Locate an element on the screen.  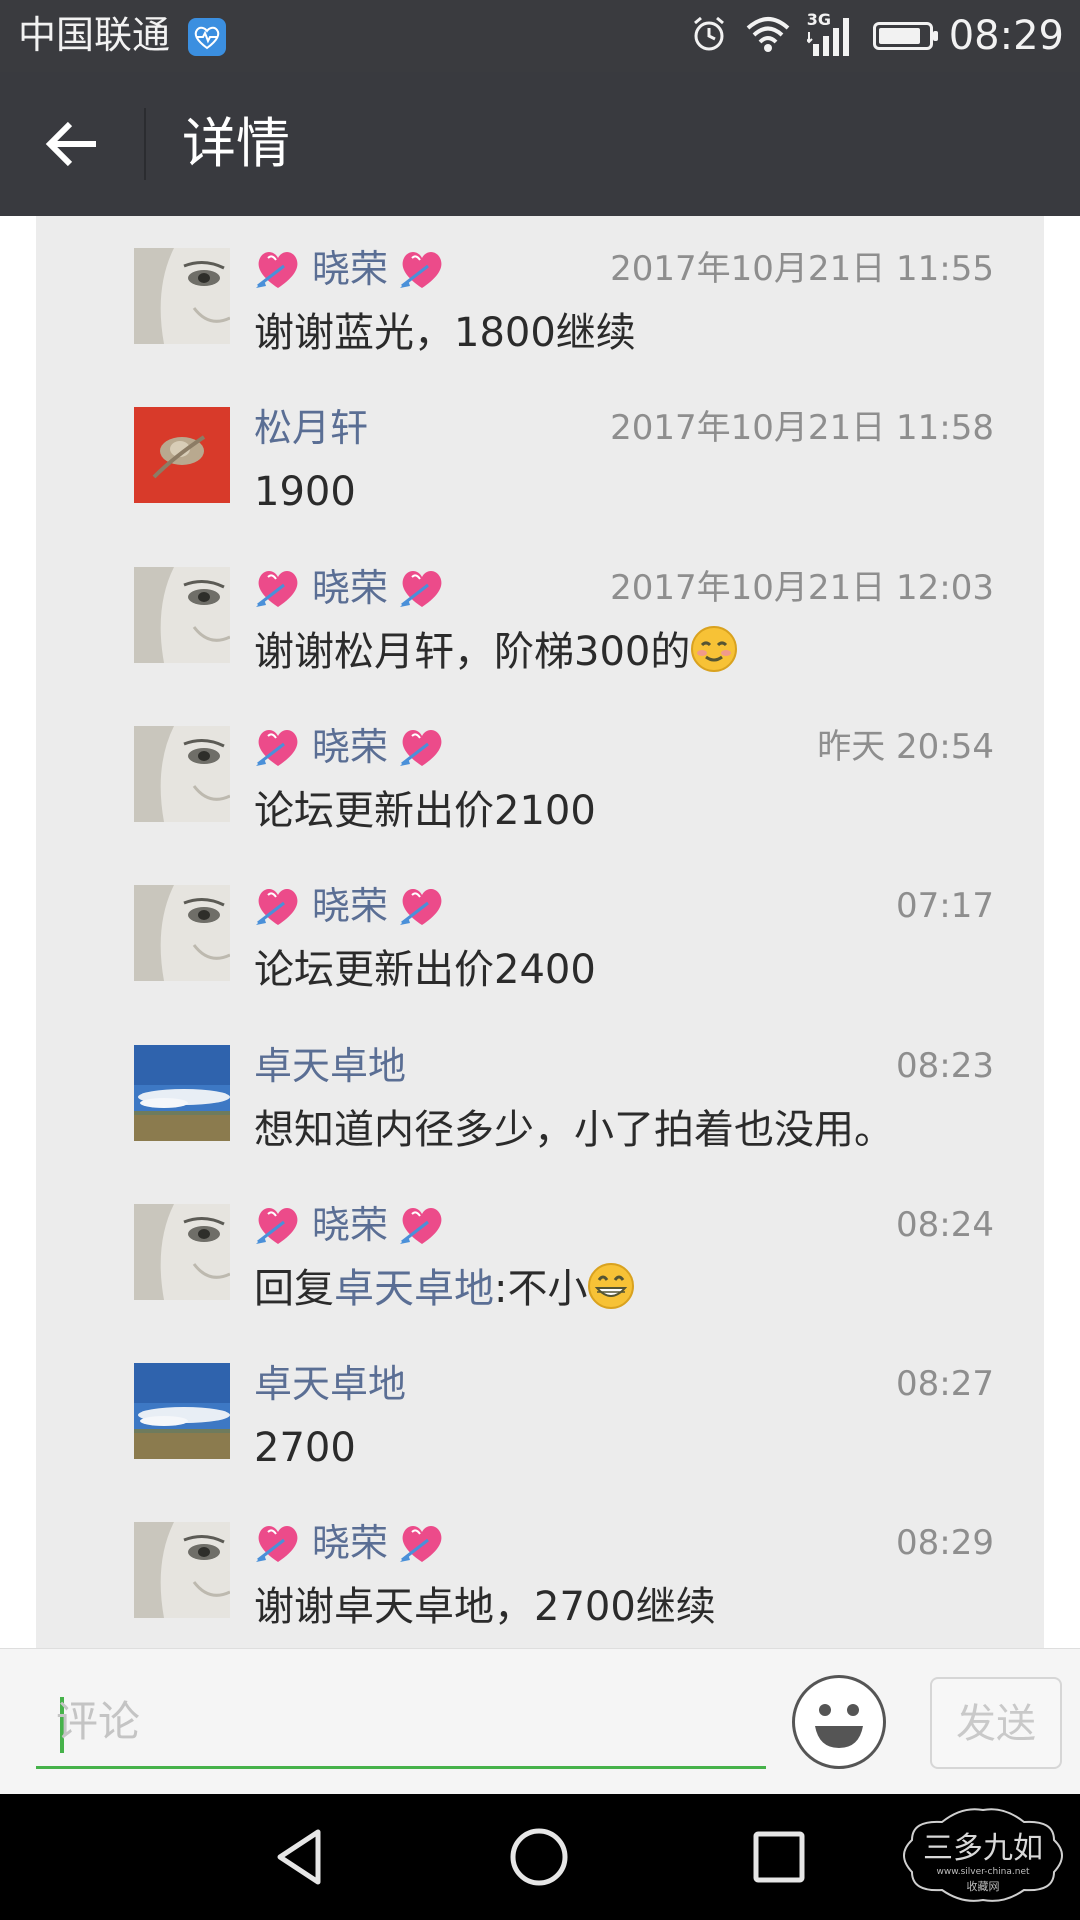
reply-mention-link: 卓天卓地 is located at coordinates (414, 1289).